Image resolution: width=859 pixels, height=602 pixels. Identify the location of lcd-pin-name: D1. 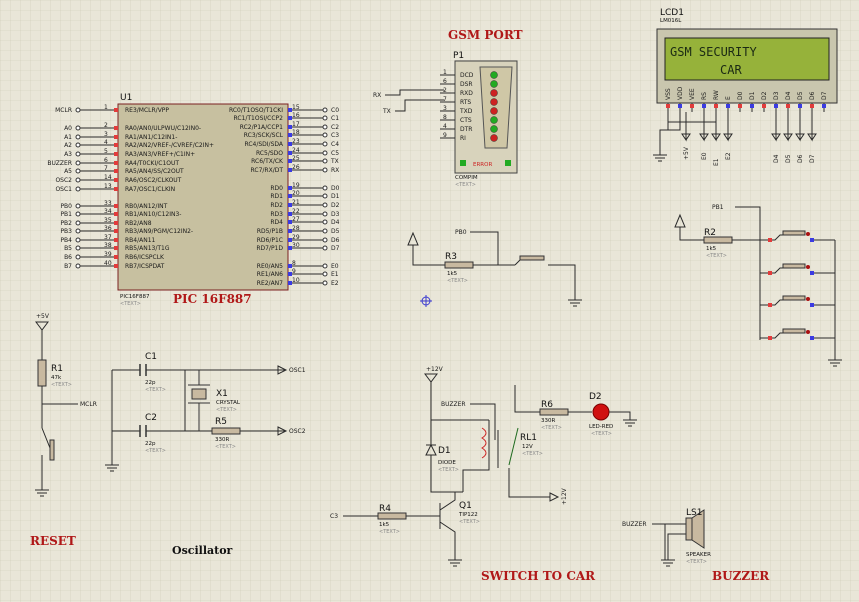
(752, 95).